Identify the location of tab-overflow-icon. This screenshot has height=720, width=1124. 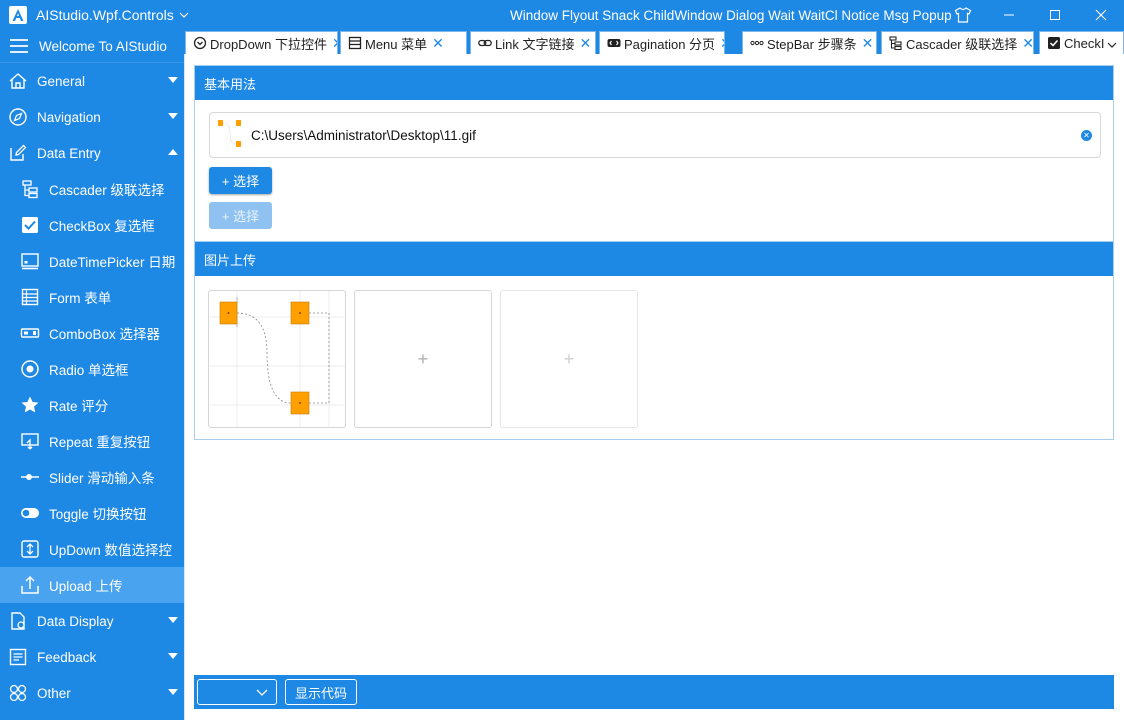
(1112, 43).